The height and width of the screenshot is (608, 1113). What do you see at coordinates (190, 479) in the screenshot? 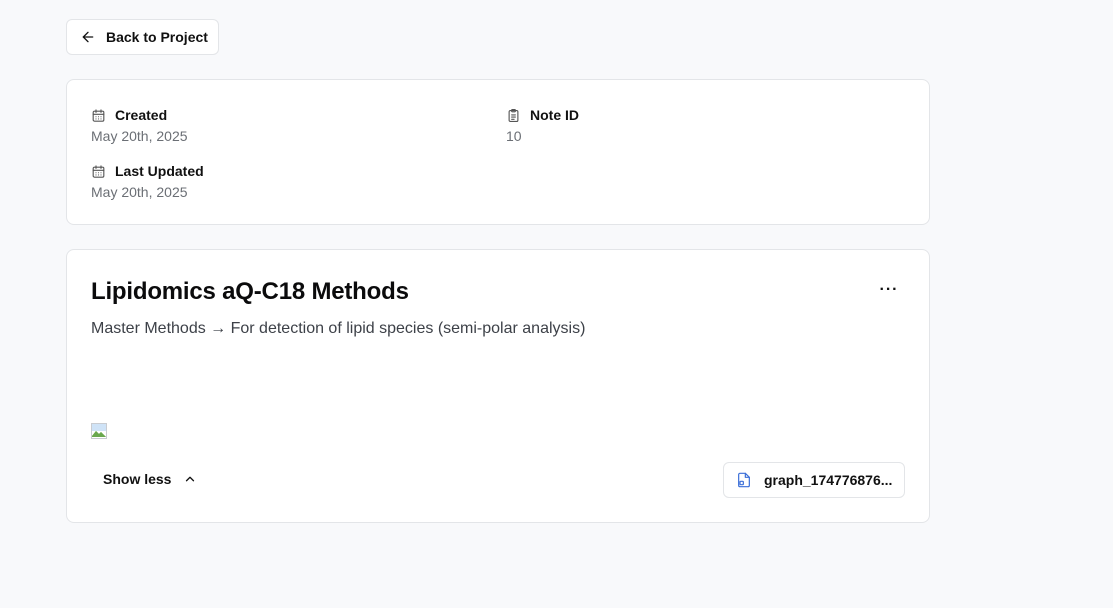
I see `chevron-up-icon` at bounding box center [190, 479].